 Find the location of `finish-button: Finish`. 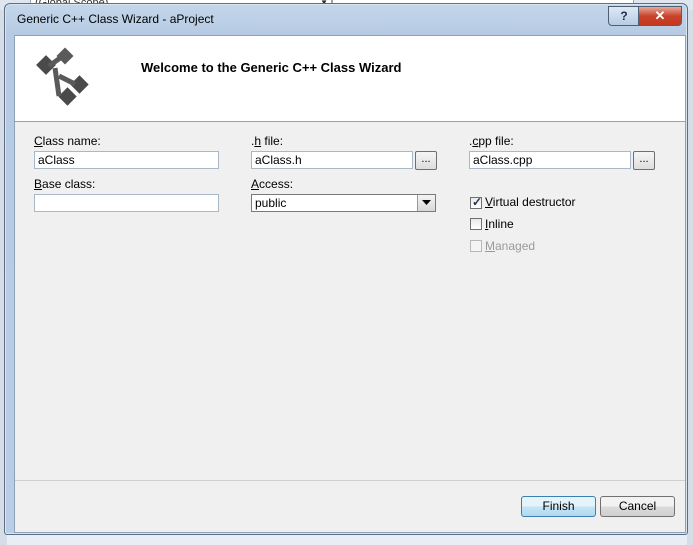

finish-button: Finish is located at coordinates (558, 506).